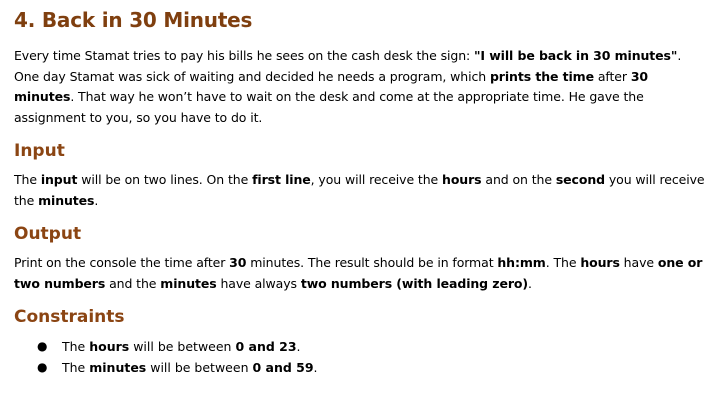  Describe the element at coordinates (118, 367) in the screenshot. I see `constraint-bold-1: minutes` at that location.